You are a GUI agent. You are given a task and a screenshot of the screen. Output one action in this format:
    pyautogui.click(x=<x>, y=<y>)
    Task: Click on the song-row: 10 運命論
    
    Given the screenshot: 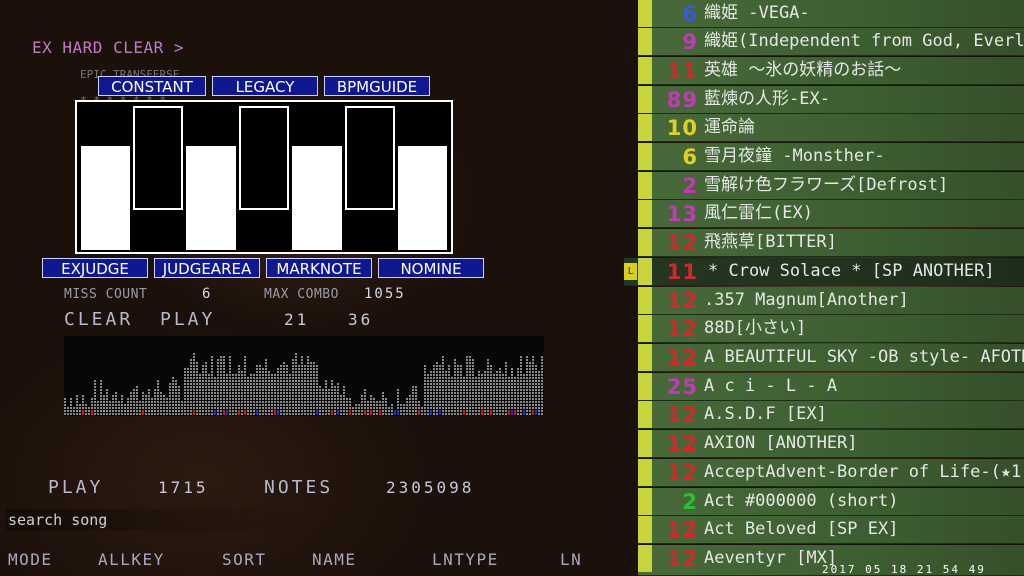 What is the action you would take?
    pyautogui.click(x=831, y=128)
    